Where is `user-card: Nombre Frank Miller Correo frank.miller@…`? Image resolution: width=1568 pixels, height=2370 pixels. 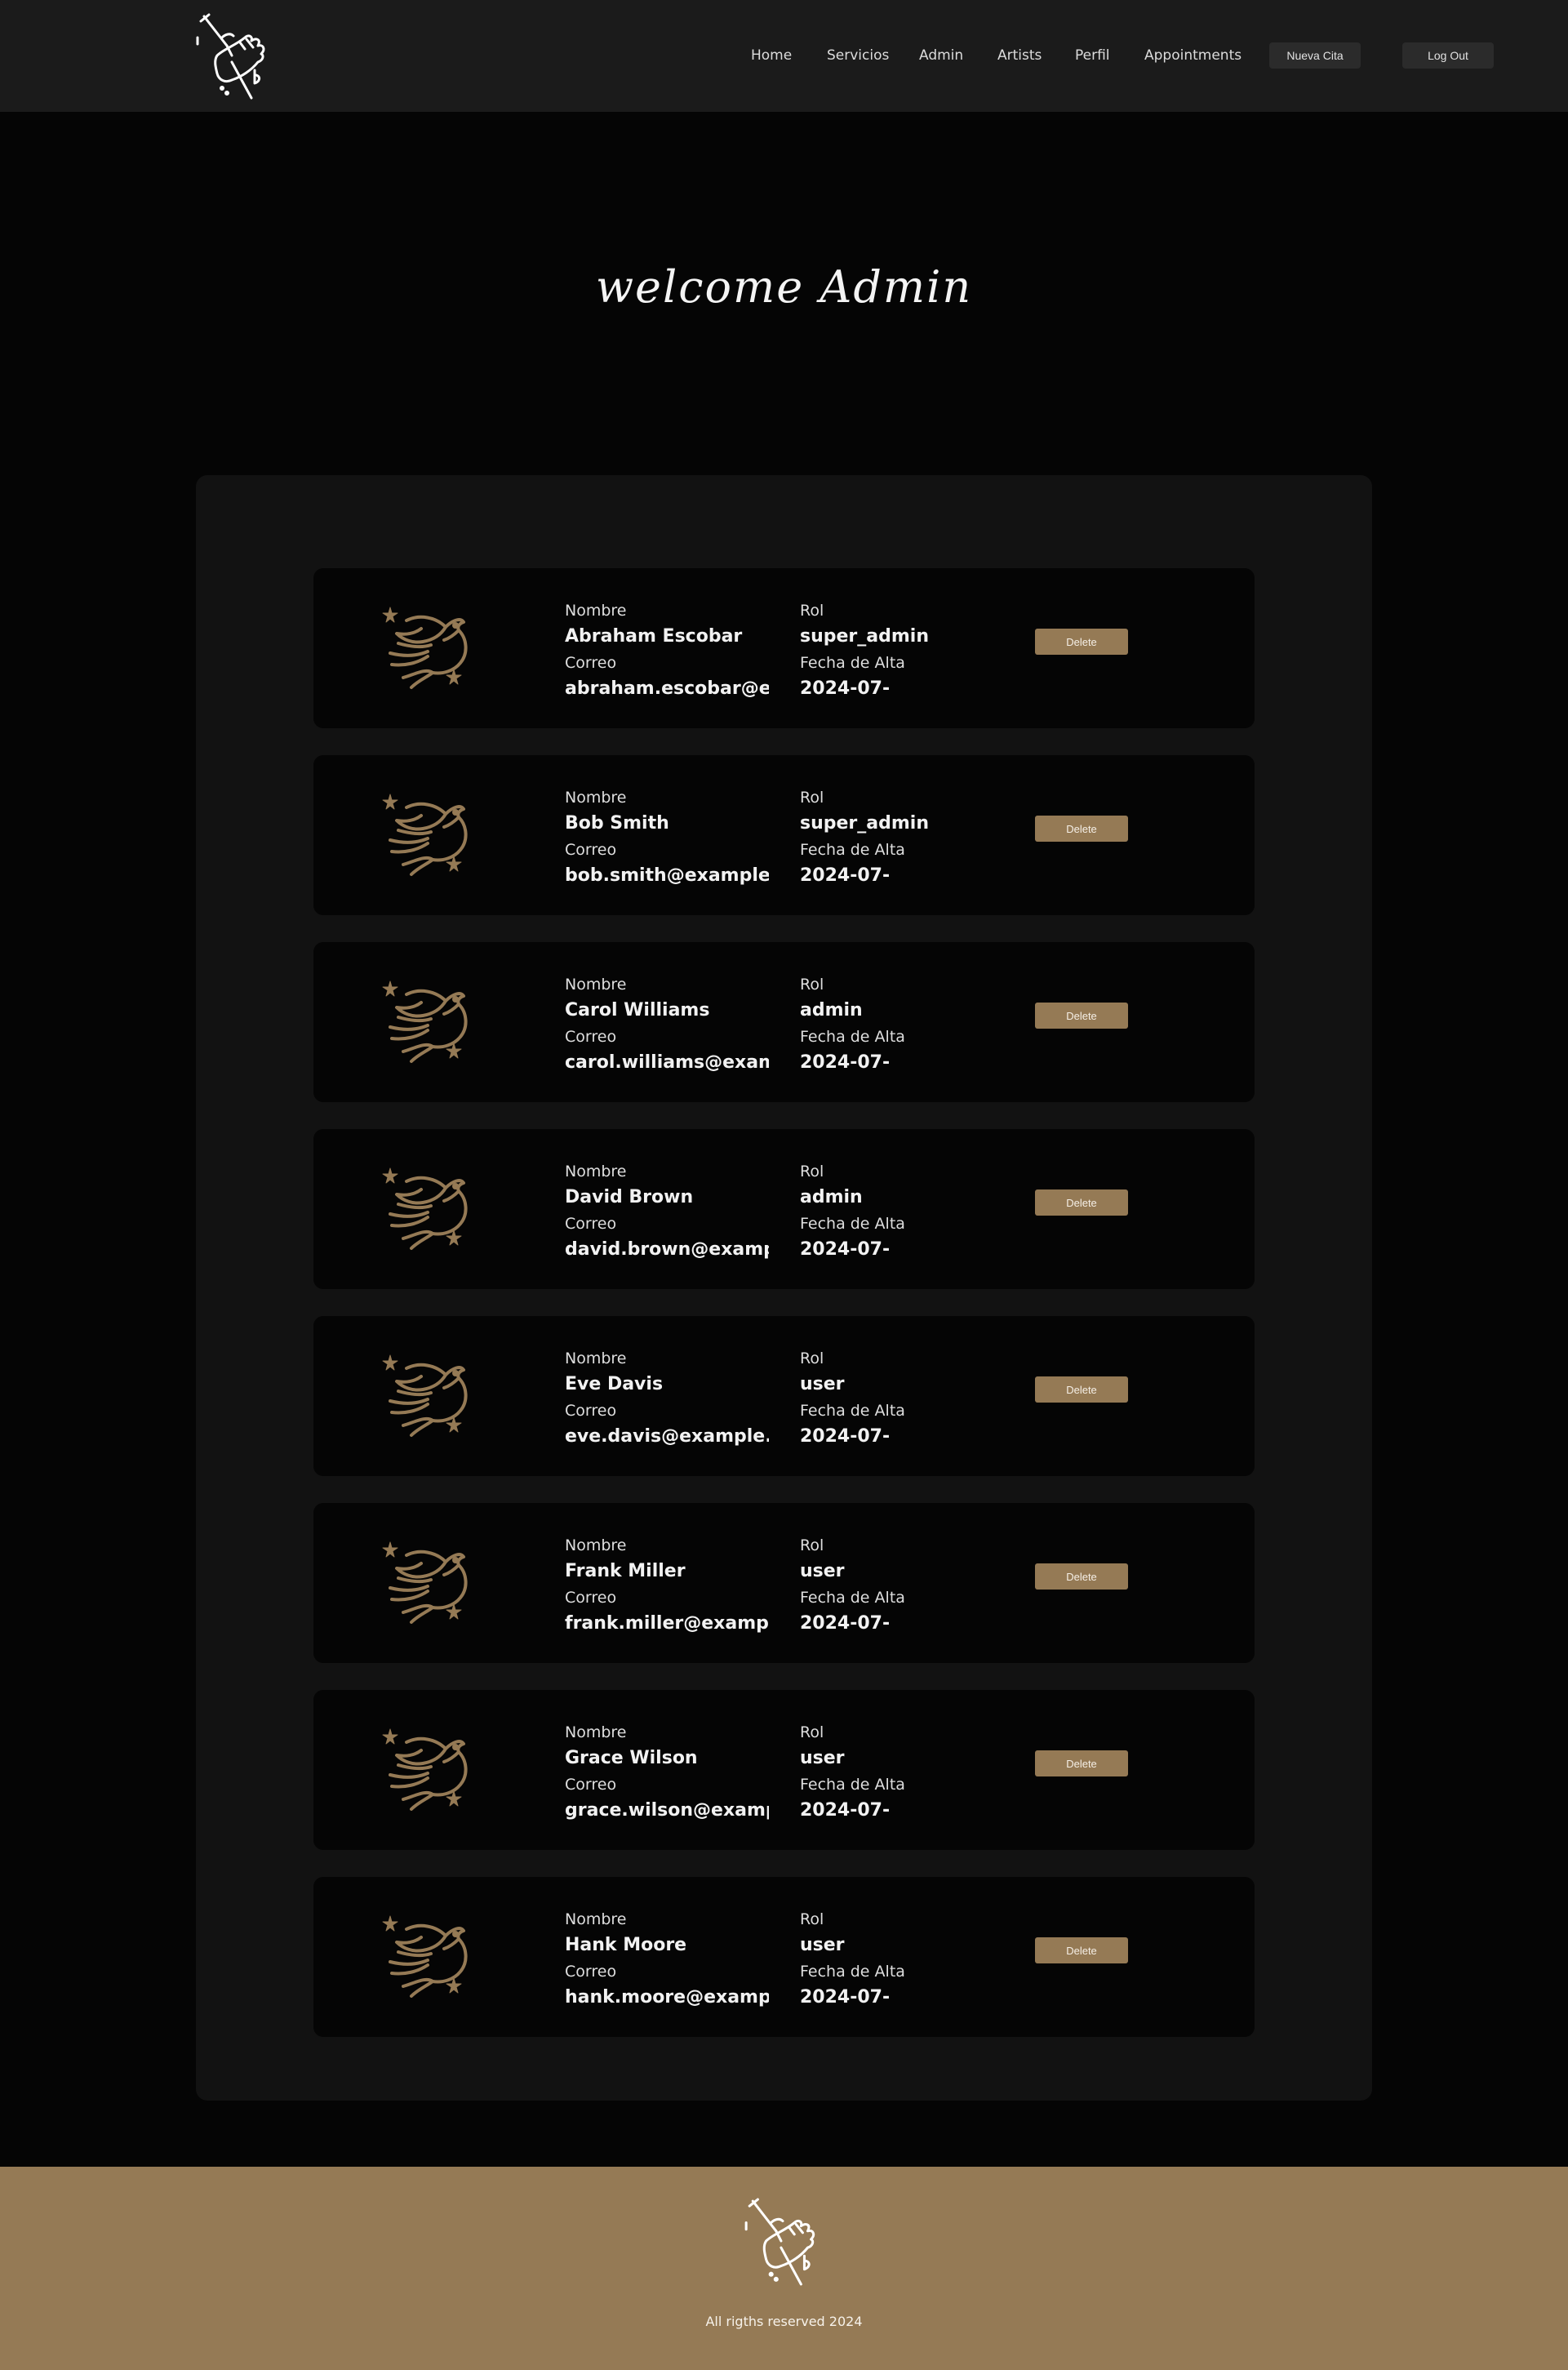 user-card: Nombre Frank Miller Correo frank.miller@… is located at coordinates (784, 1583).